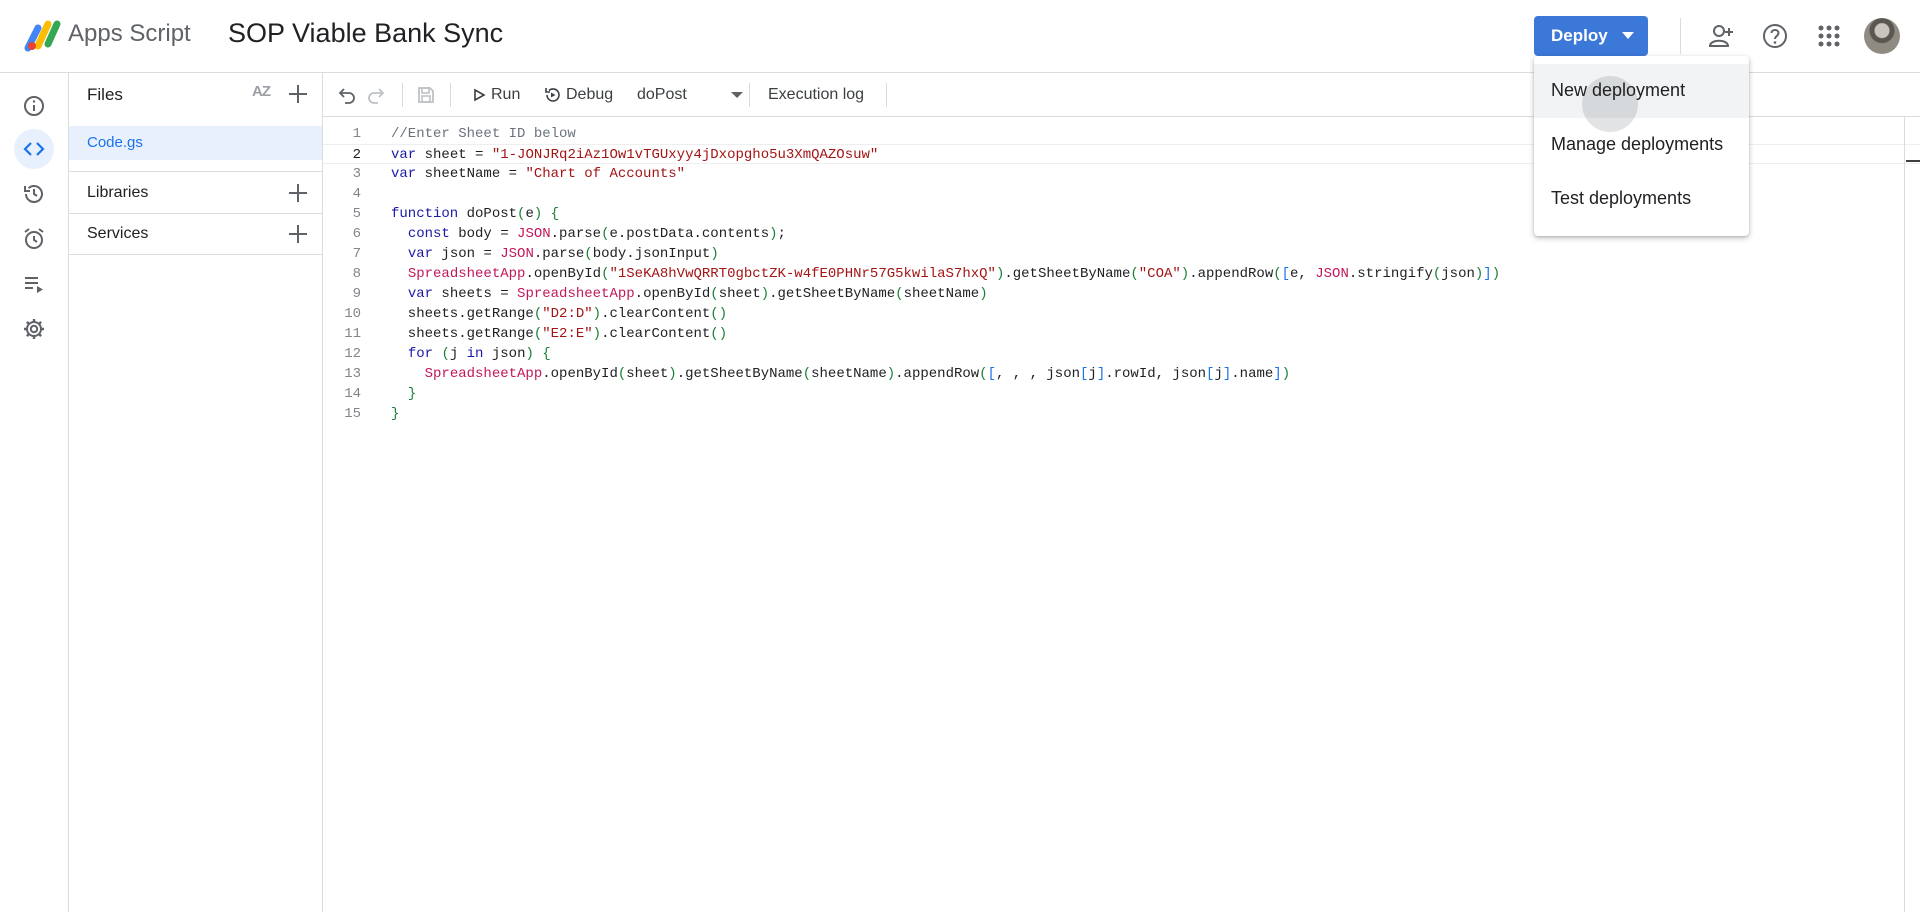 The height and width of the screenshot is (912, 1920). What do you see at coordinates (816, 95) in the screenshot?
I see `execution-log-button: Execution log` at bounding box center [816, 95].